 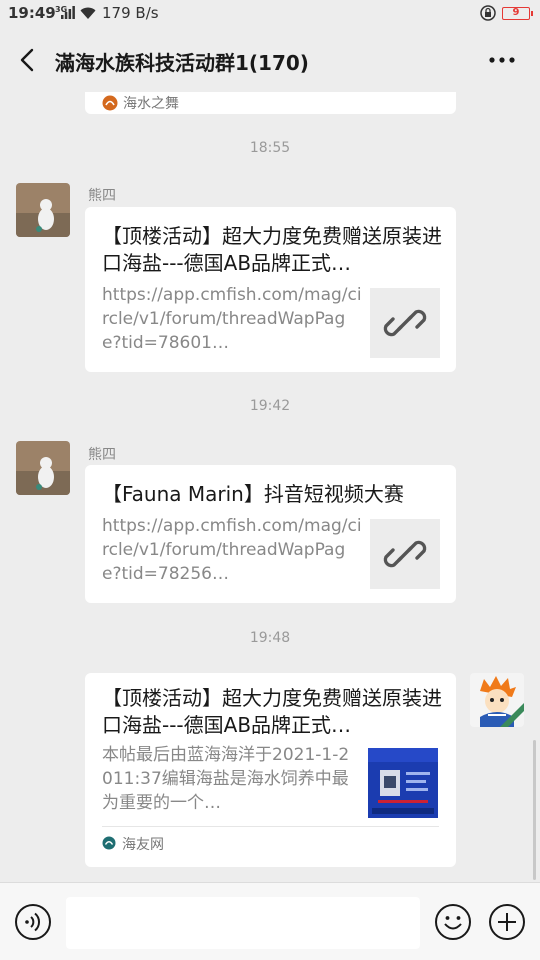 What do you see at coordinates (28, 60) in the screenshot?
I see `back-arrow-icon` at bounding box center [28, 60].